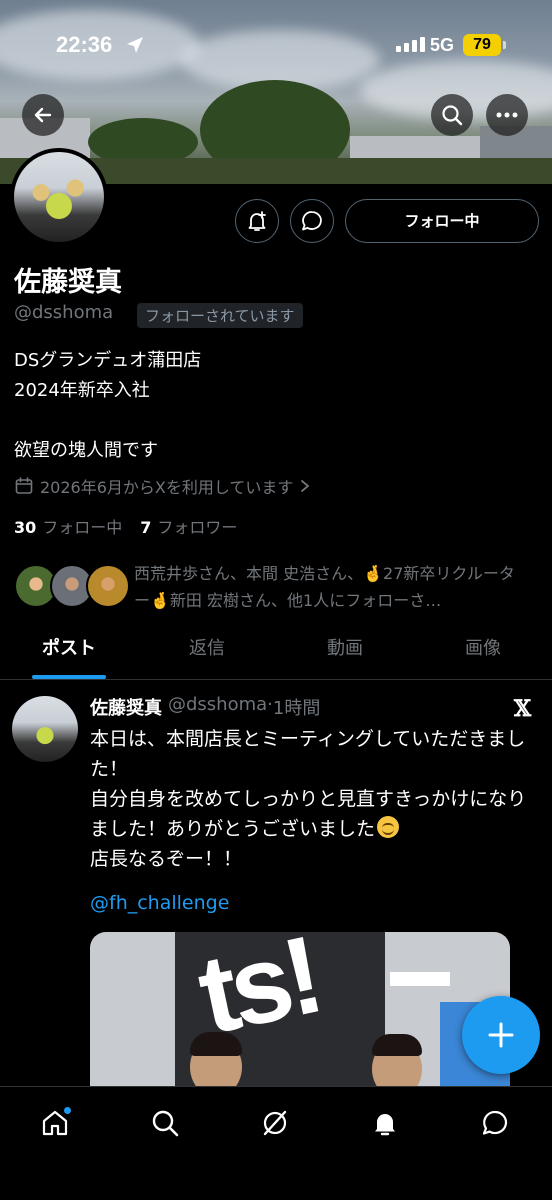 This screenshot has width=552, height=1200. Describe the element at coordinates (167, 487) in the screenshot. I see `joined-text: 2026年6月からXを利用しています` at that location.